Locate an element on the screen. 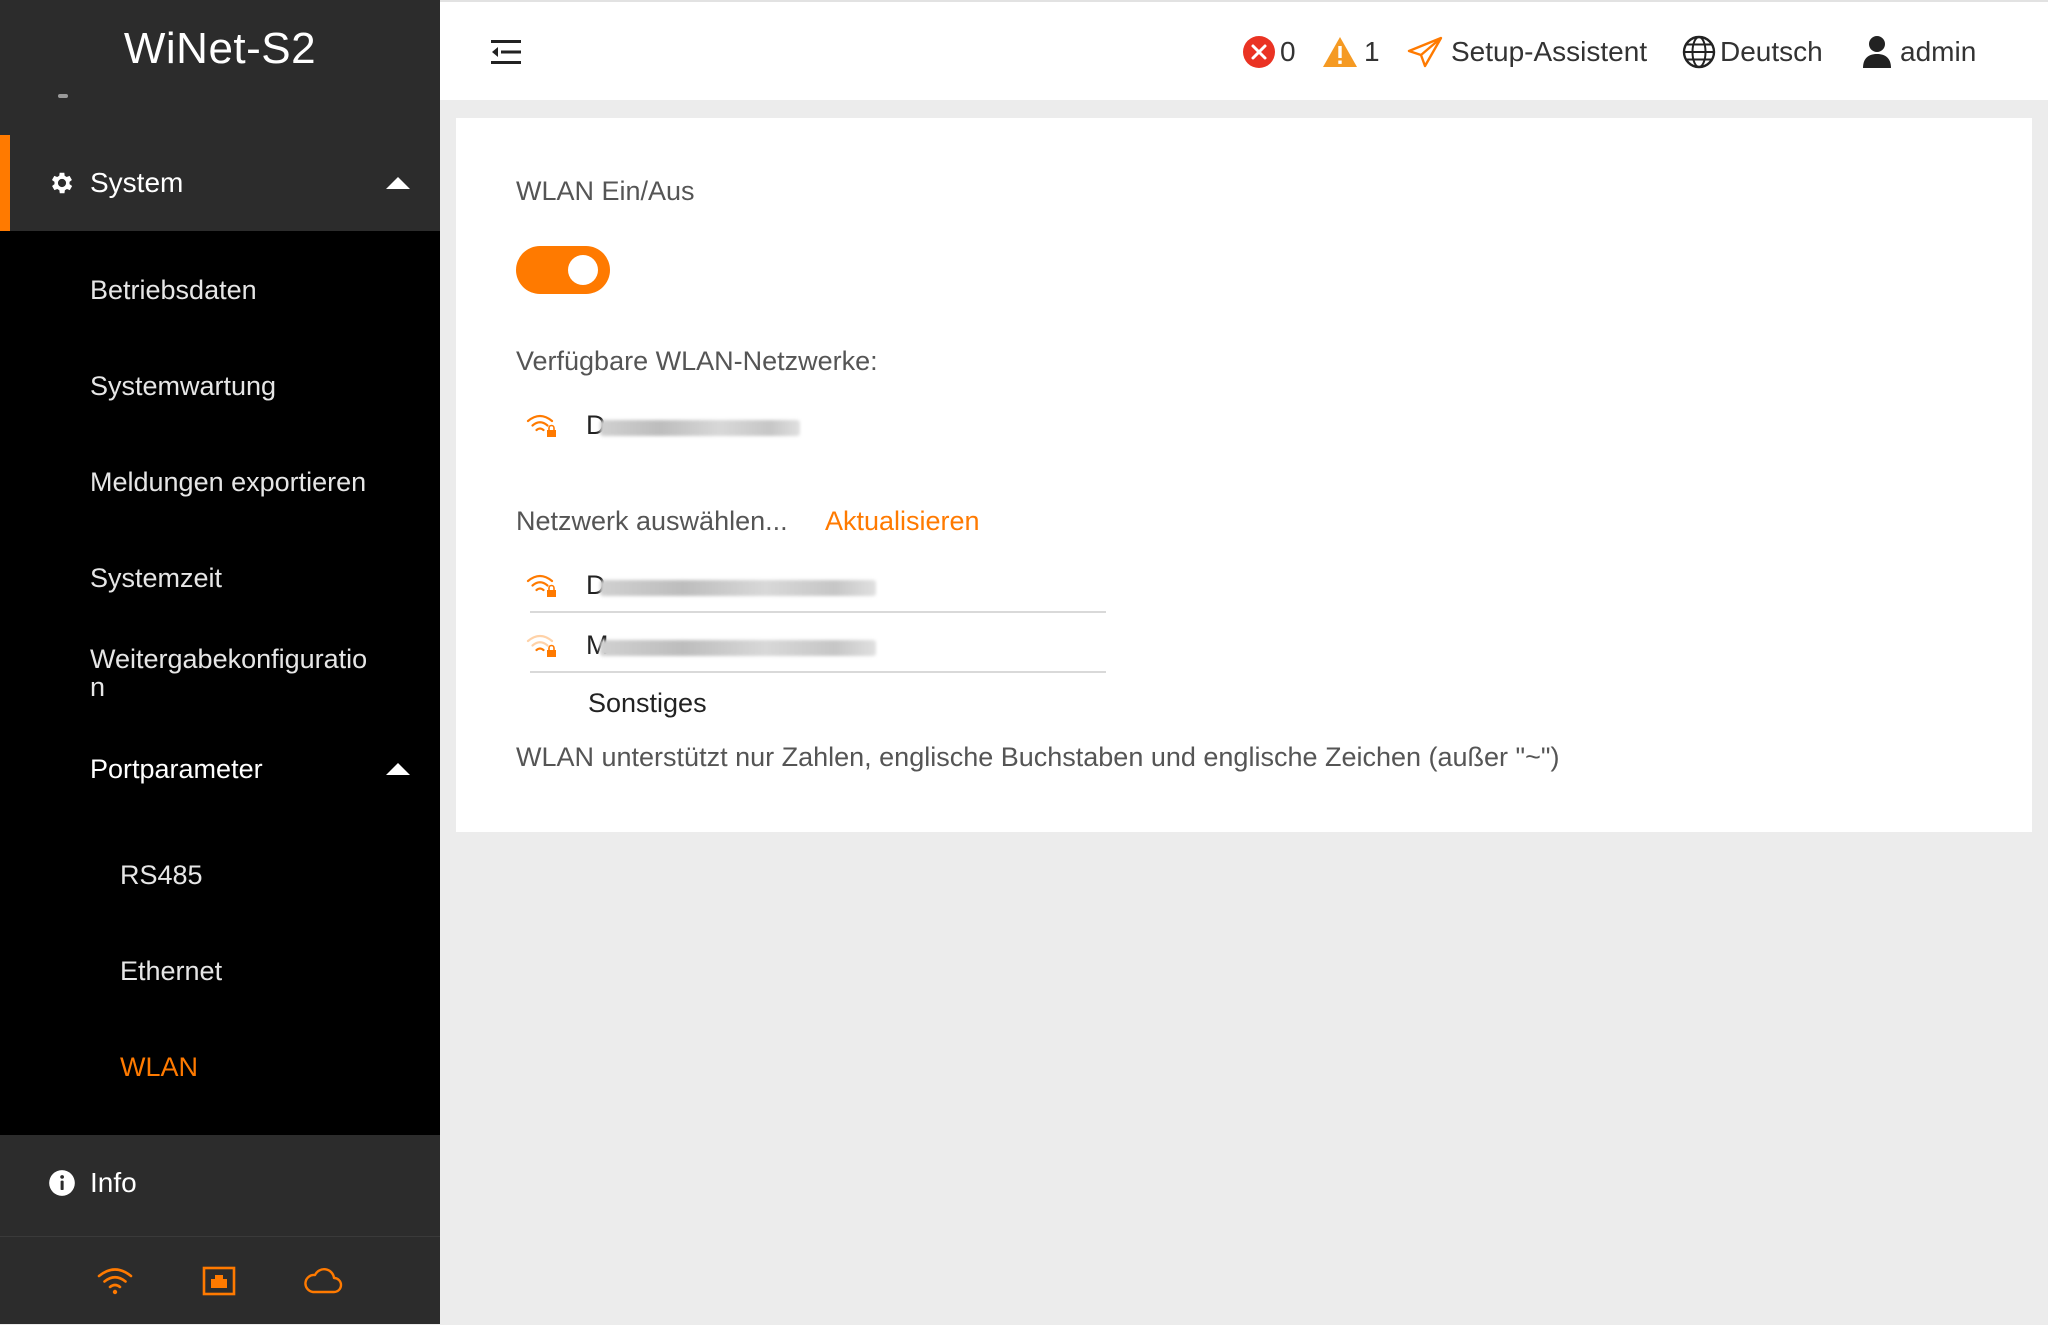 The width and height of the screenshot is (2048, 1325). sidebar-item-systemwartung: Systemwartung is located at coordinates (183, 386).